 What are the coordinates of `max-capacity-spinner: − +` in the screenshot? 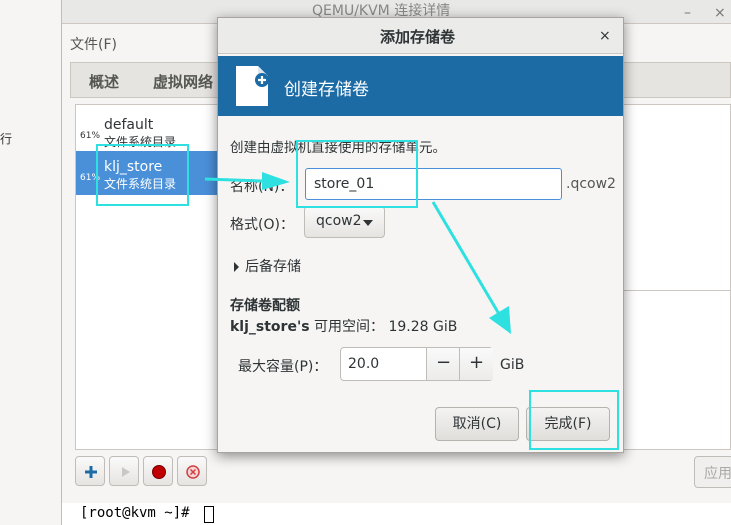 It's located at (416, 364).